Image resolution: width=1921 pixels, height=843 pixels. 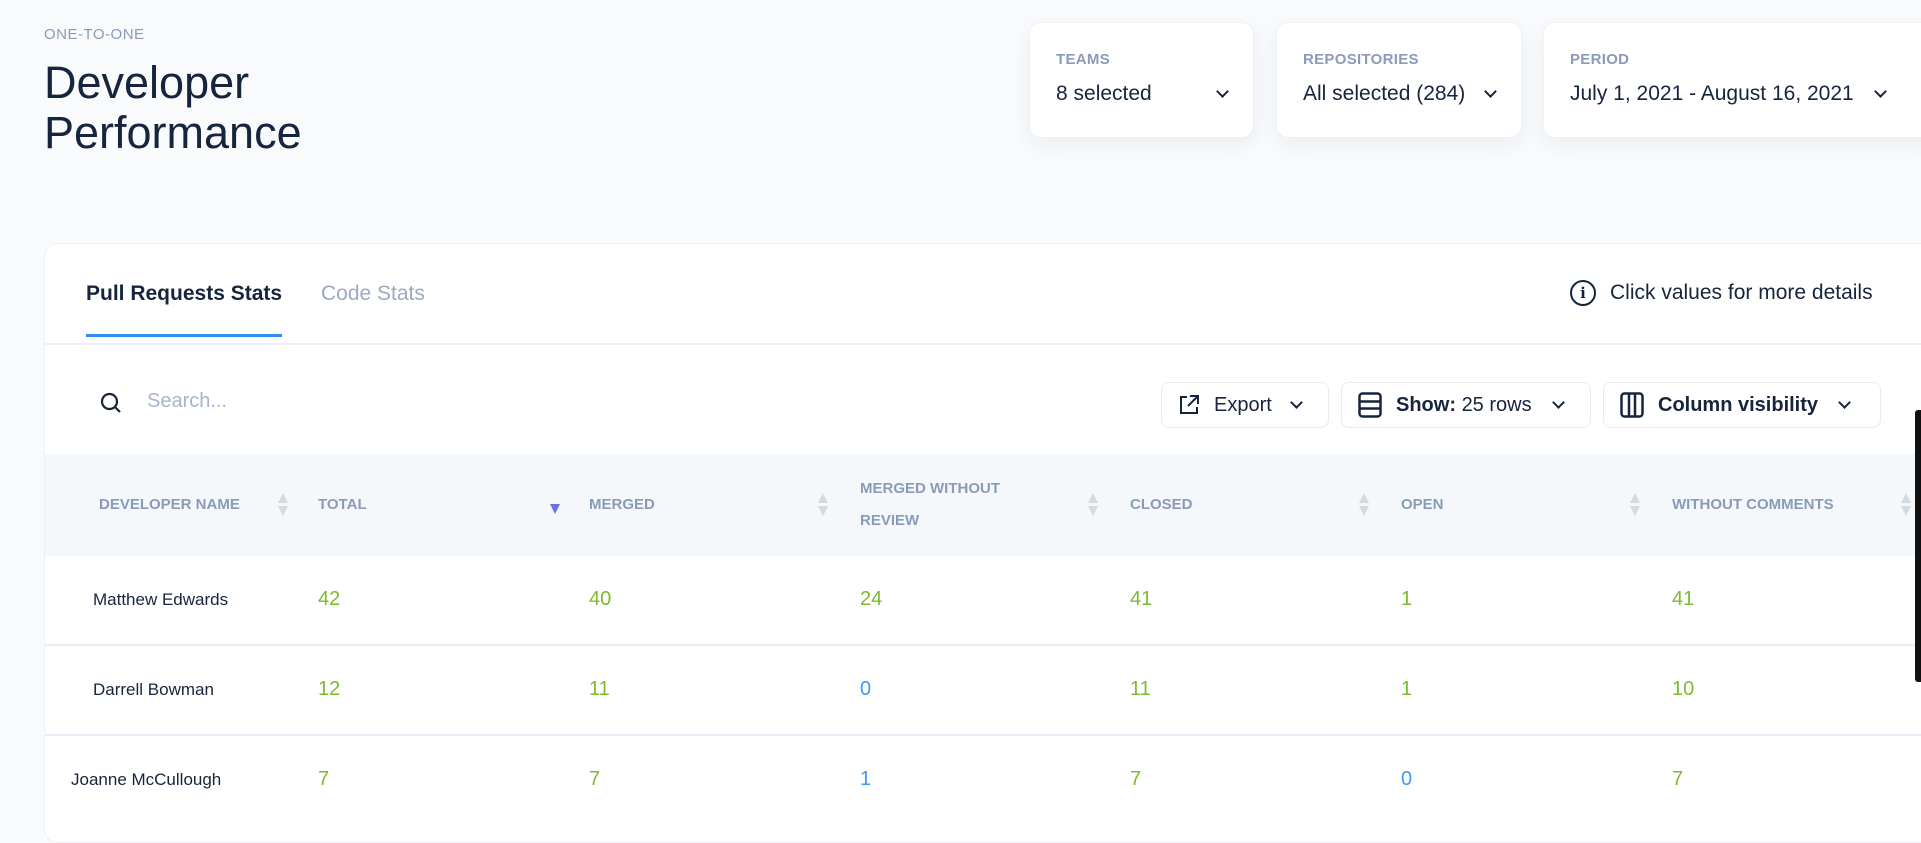 I want to click on show-label: Show:, so click(x=1426, y=404).